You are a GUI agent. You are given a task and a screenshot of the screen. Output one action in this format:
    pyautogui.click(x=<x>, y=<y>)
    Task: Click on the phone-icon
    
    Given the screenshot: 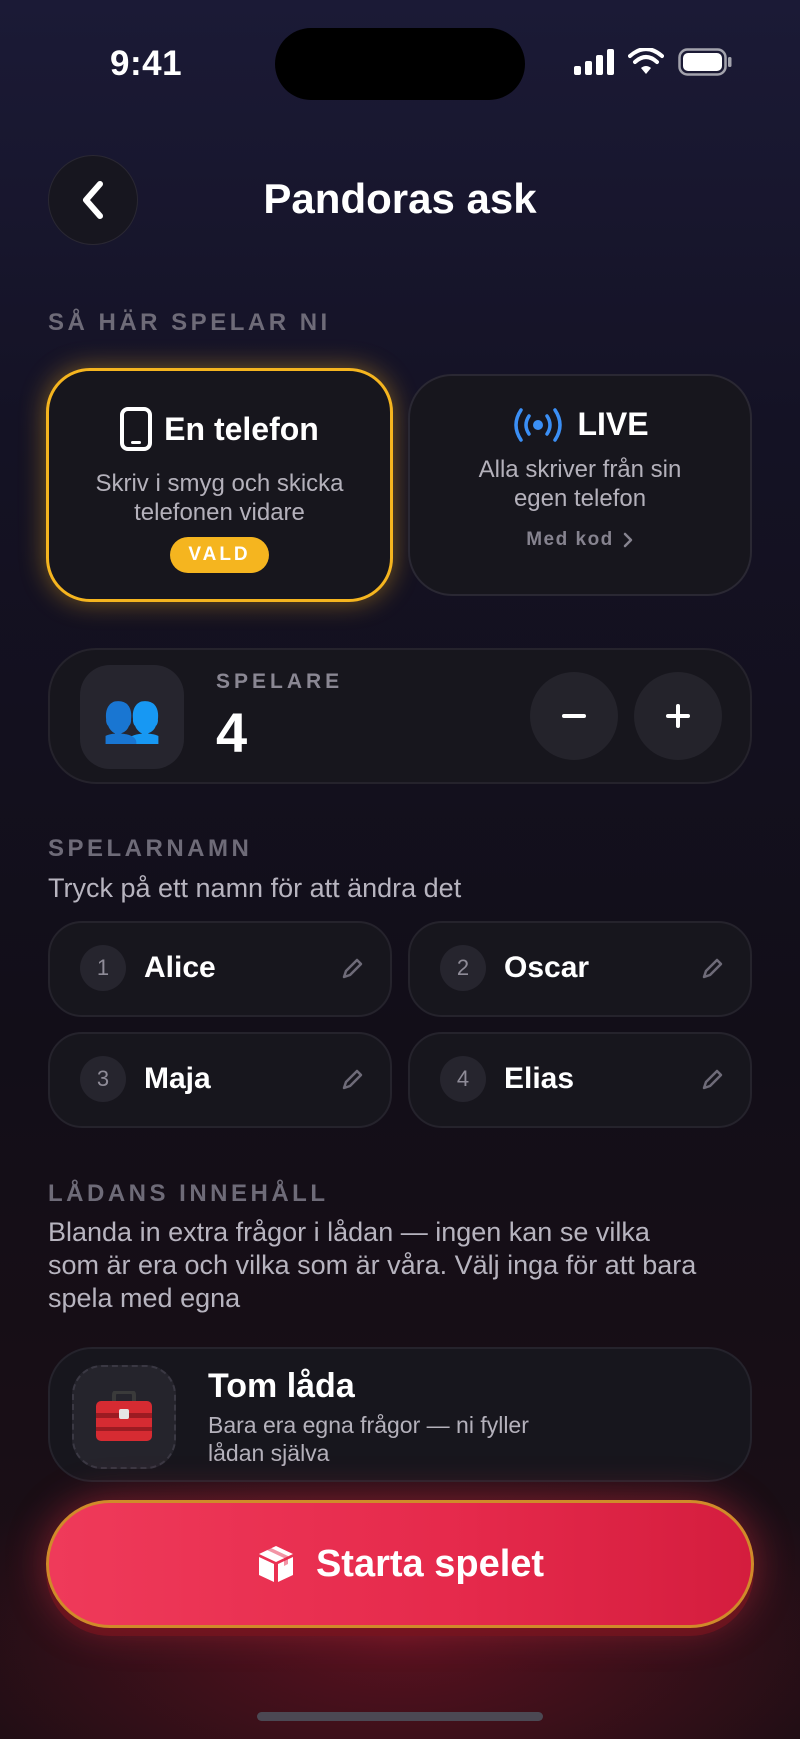 What is the action you would take?
    pyautogui.click(x=136, y=429)
    